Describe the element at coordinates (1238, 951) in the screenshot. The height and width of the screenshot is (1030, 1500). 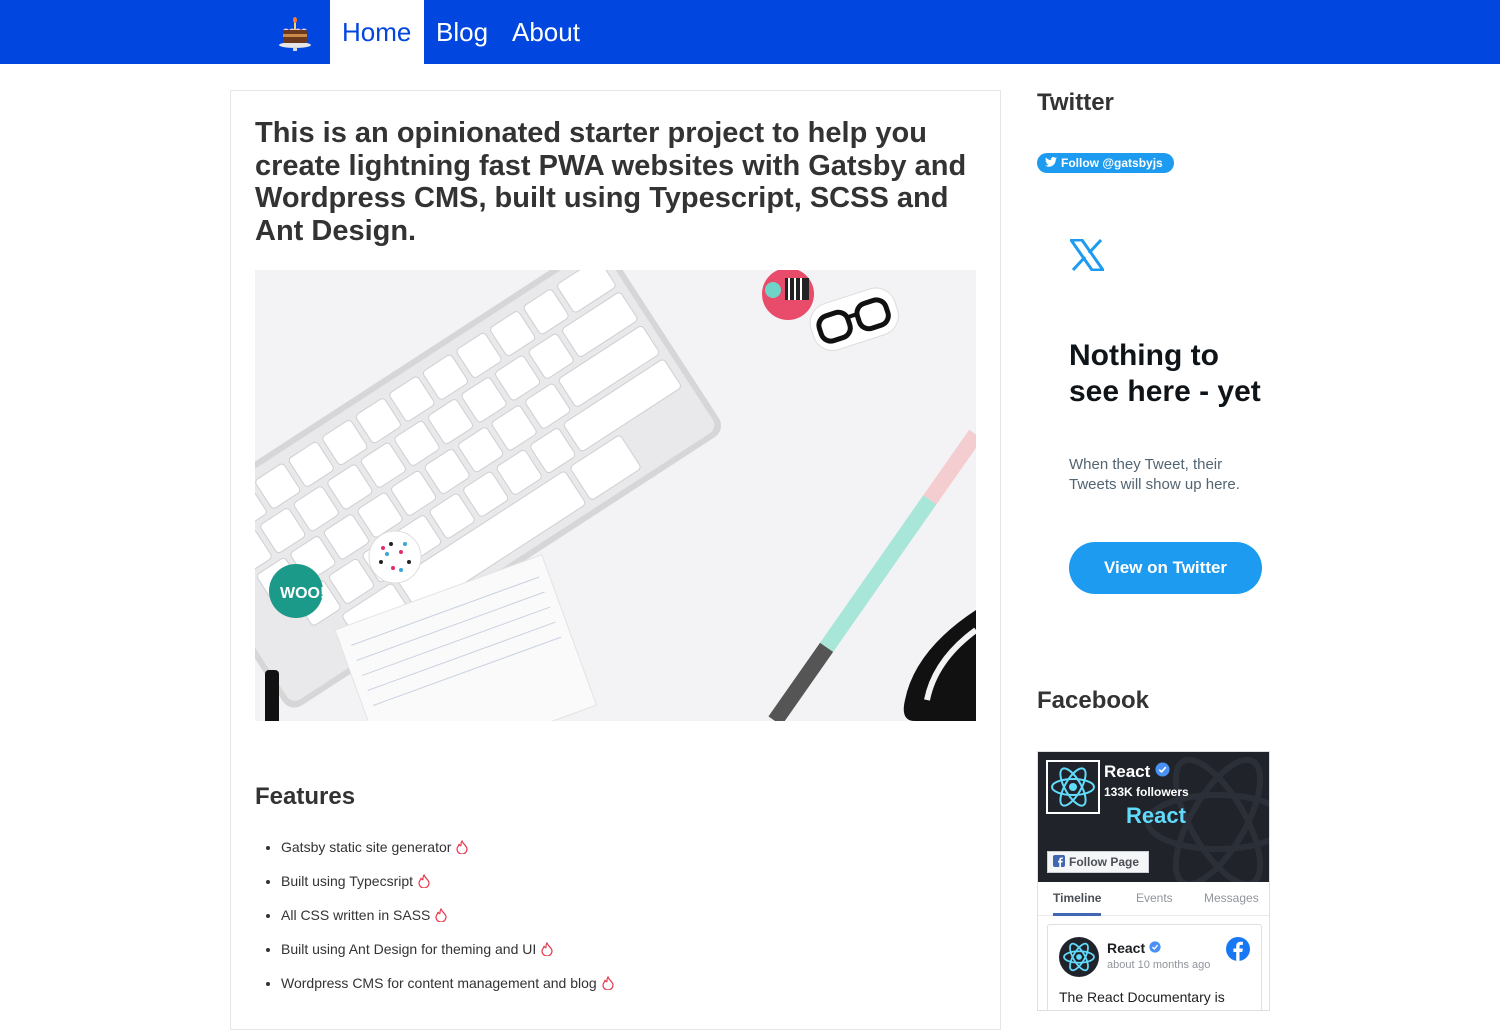
I see `facebook-logo-icon` at that location.